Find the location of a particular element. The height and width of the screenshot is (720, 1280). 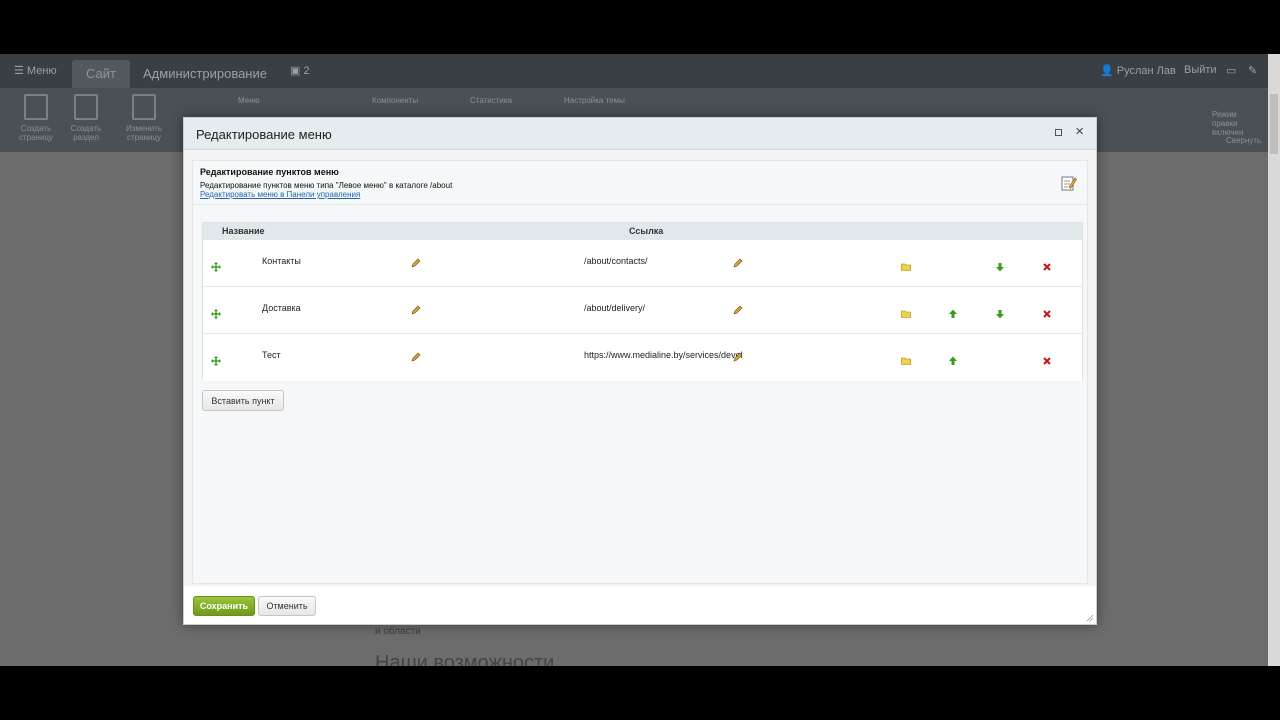

page-edit-icon is located at coordinates (144, 107).